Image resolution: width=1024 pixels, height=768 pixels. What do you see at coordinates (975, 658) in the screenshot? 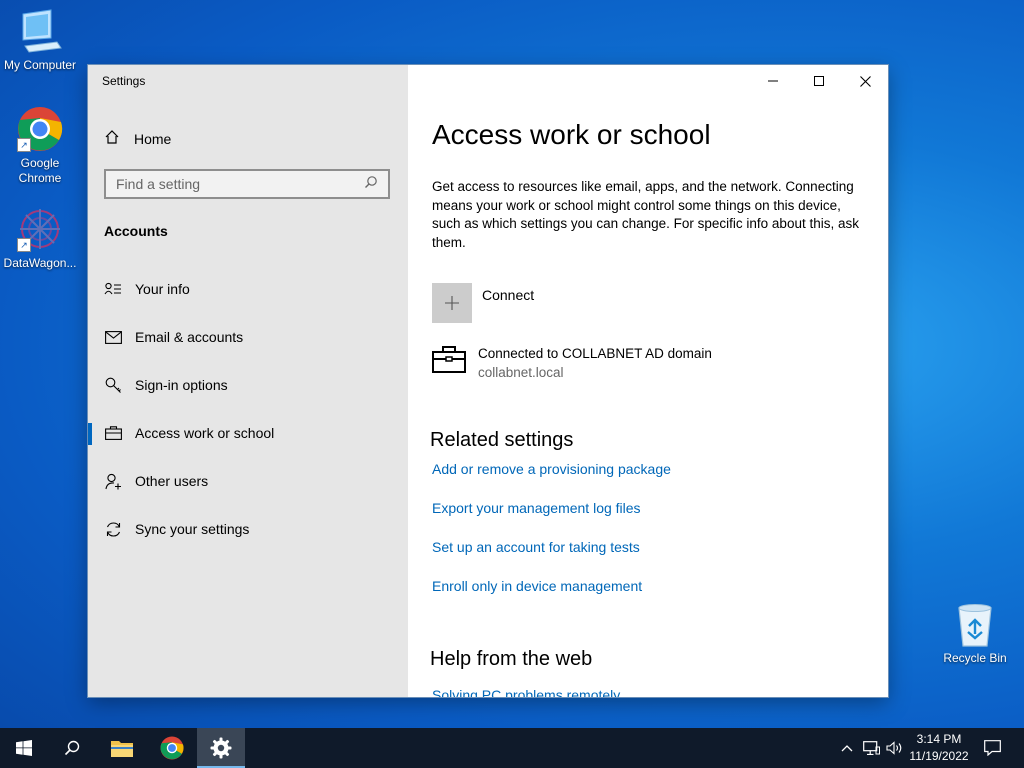
I see `recycle-bin-label: Recycle Bin` at bounding box center [975, 658].